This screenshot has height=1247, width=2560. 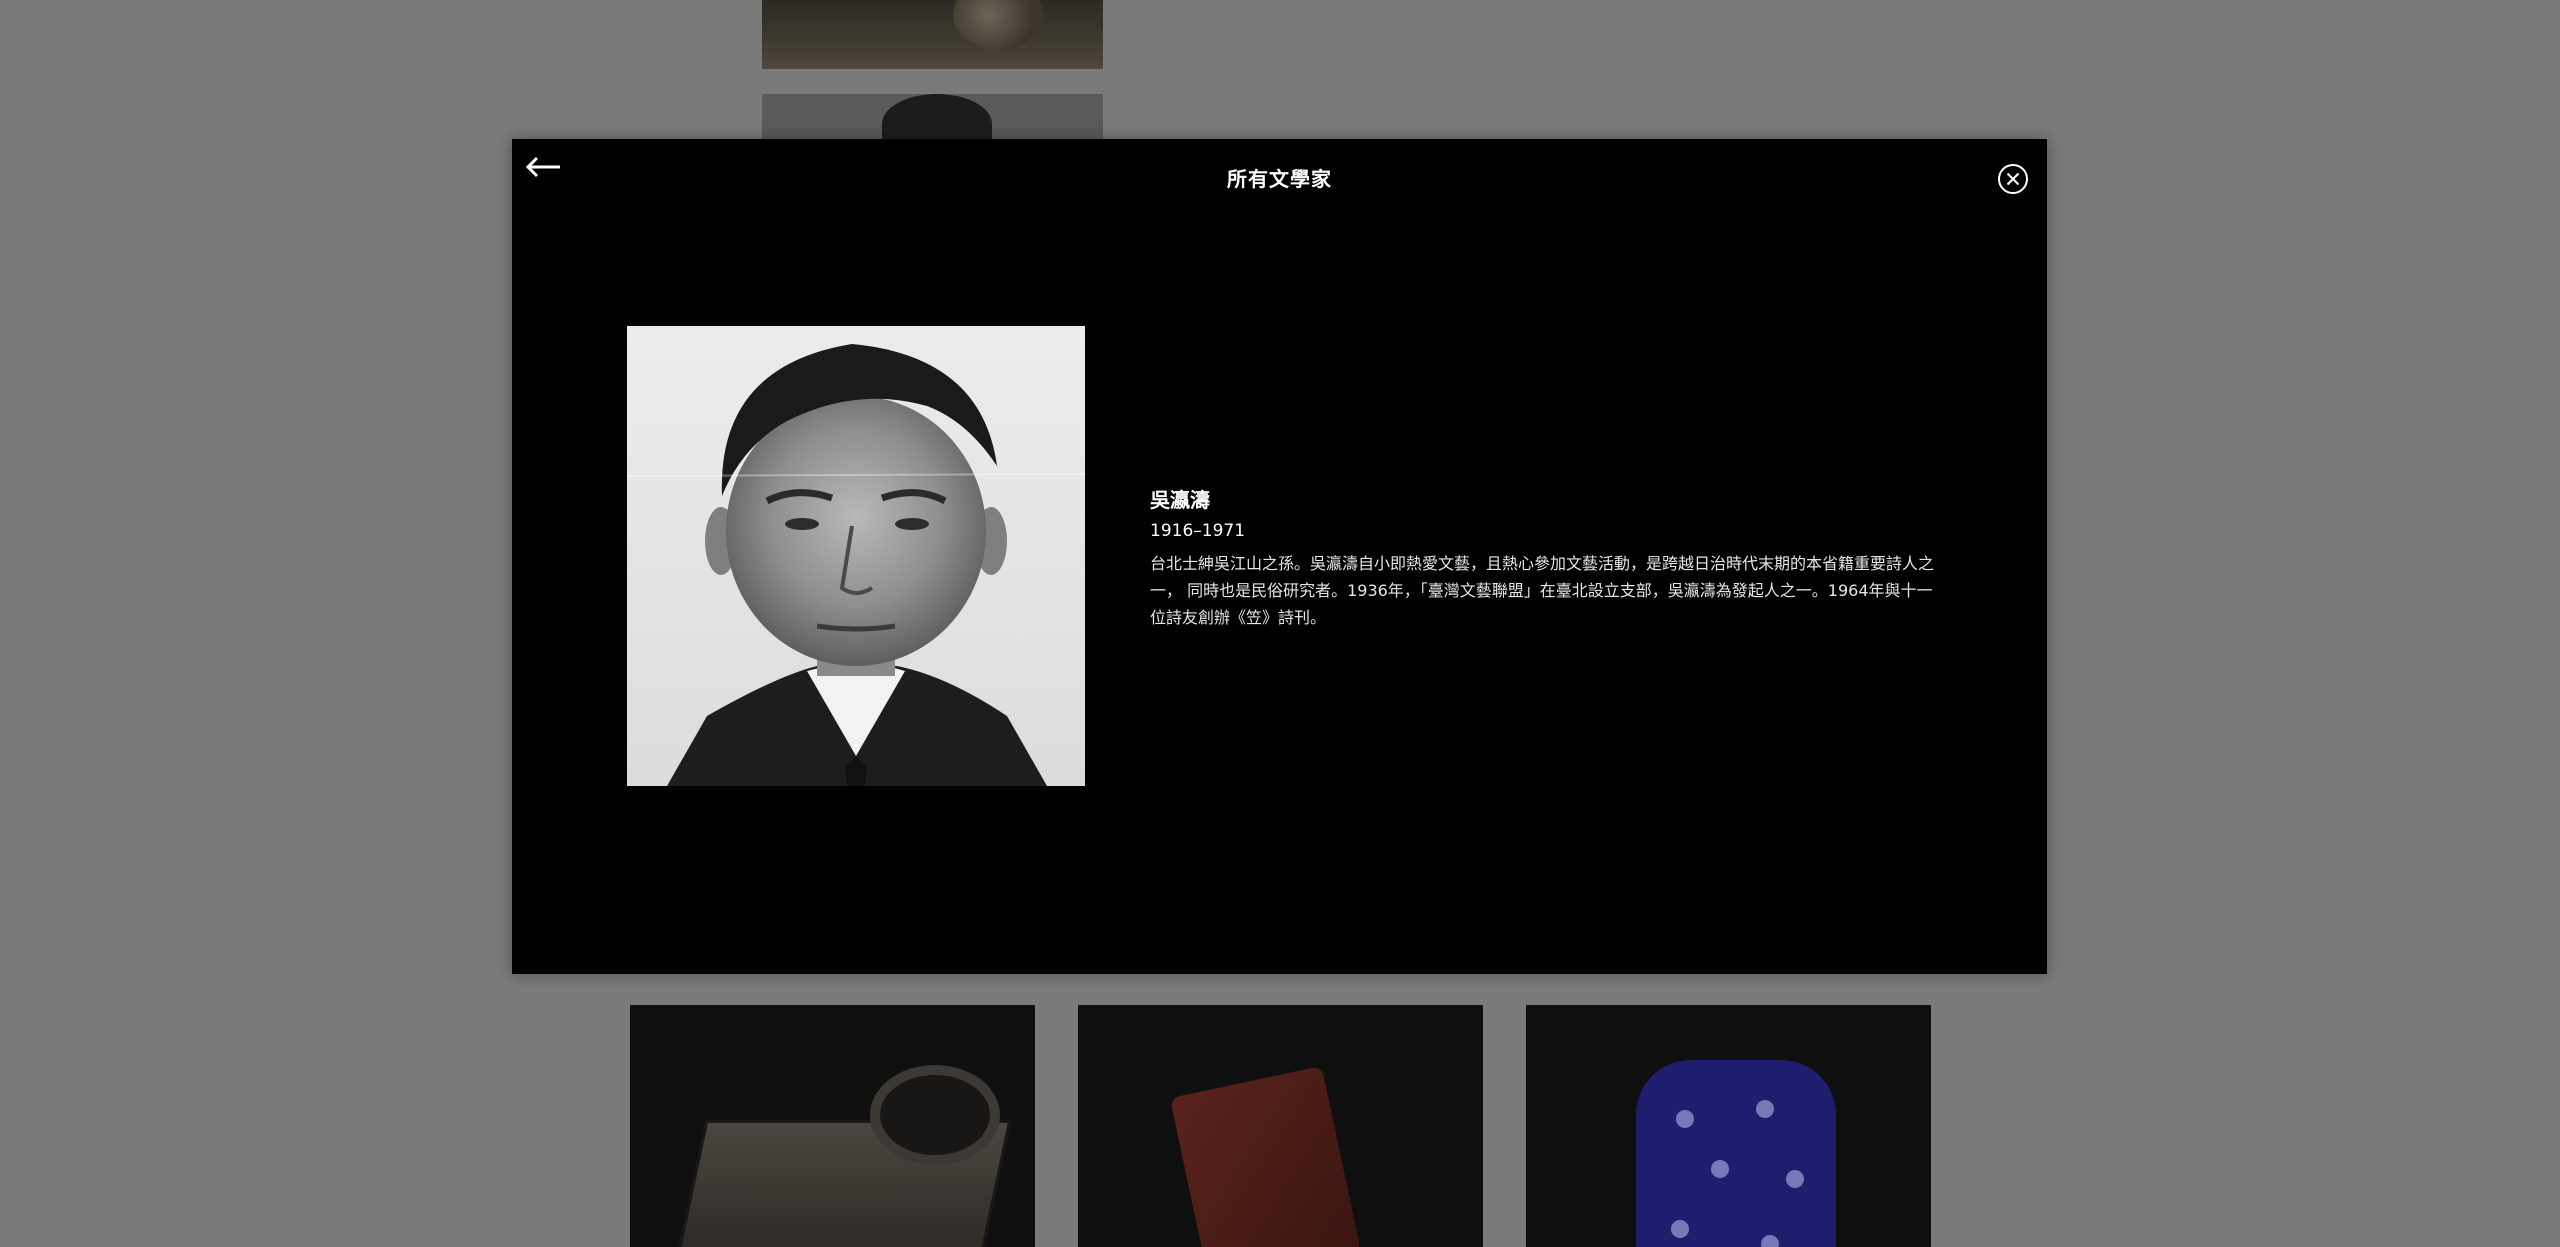 I want to click on gallery-card-vest, so click(x=1728, y=1126).